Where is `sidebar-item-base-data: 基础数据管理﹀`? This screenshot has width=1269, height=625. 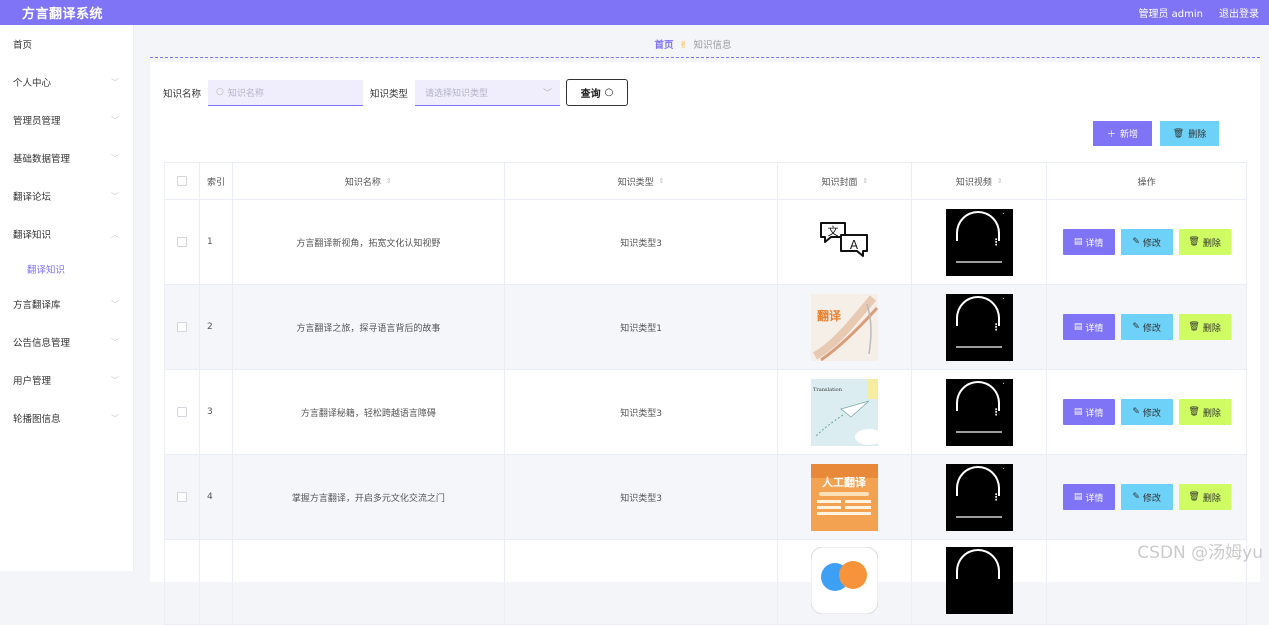 sidebar-item-base-data: 基础数据管理﹀ is located at coordinates (66, 158).